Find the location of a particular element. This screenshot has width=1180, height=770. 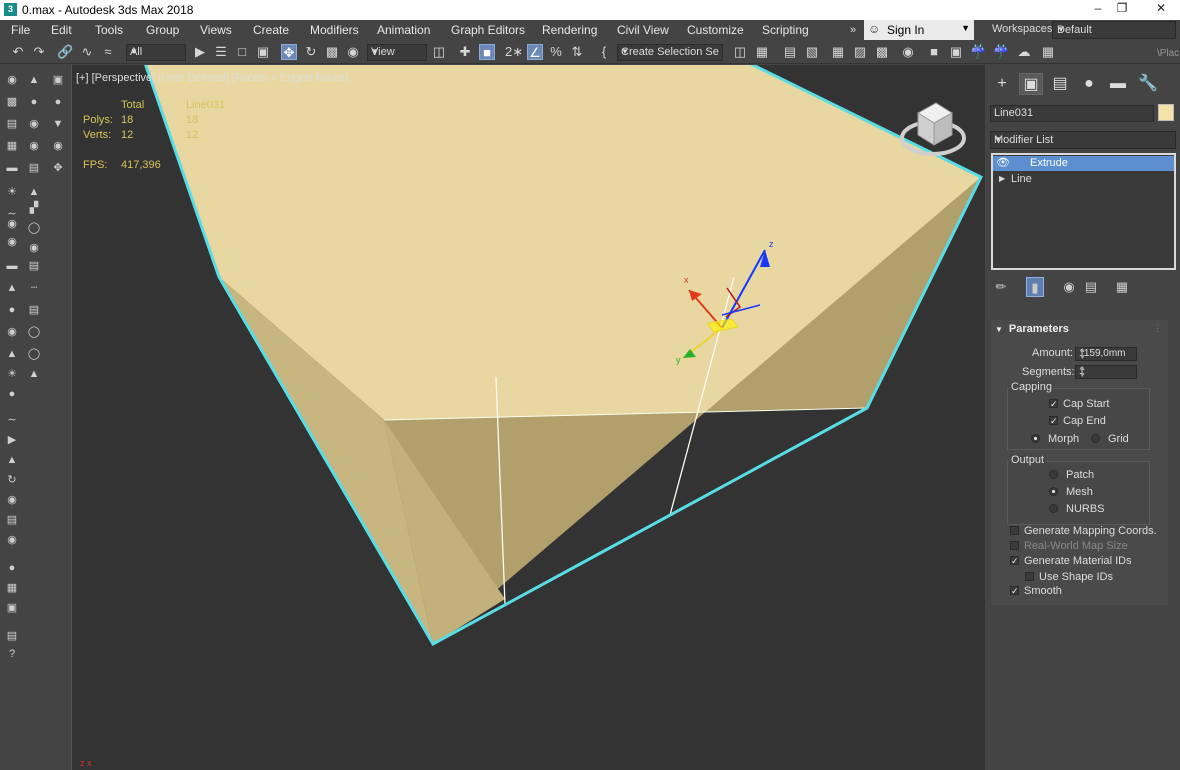

workspaces-dropdown: Default ▼ is located at coordinates (1114, 30).